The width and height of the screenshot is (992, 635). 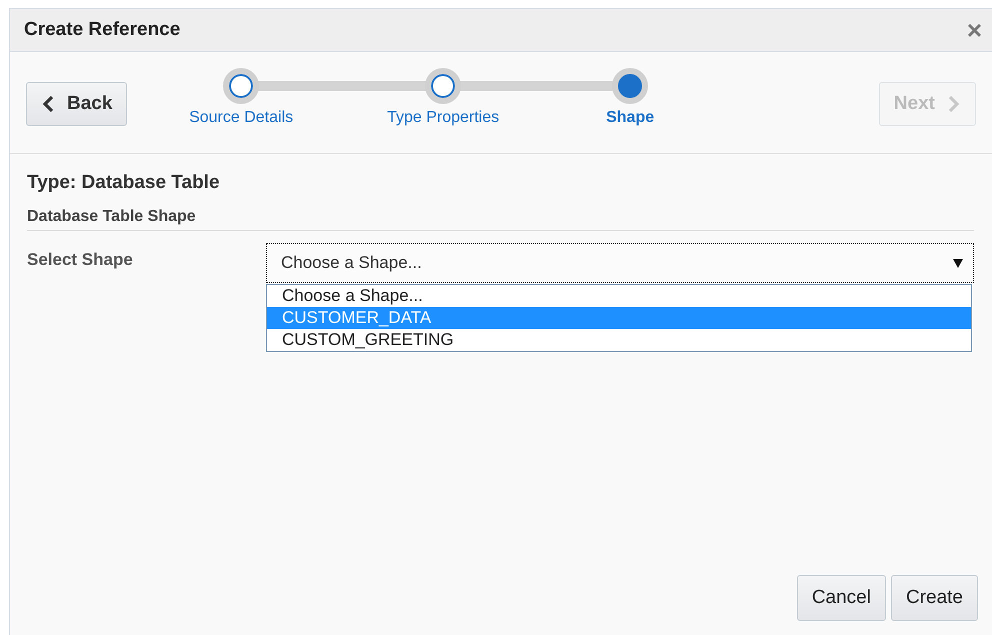 What do you see at coordinates (500, 219) in the screenshot?
I see `section-heading: Database Table Shape` at bounding box center [500, 219].